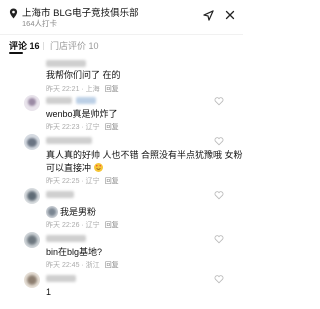 This screenshot has height=309, width=320. I want to click on comment-meta: 昨天 22:45 · 浙江 回复, so click(82, 265).